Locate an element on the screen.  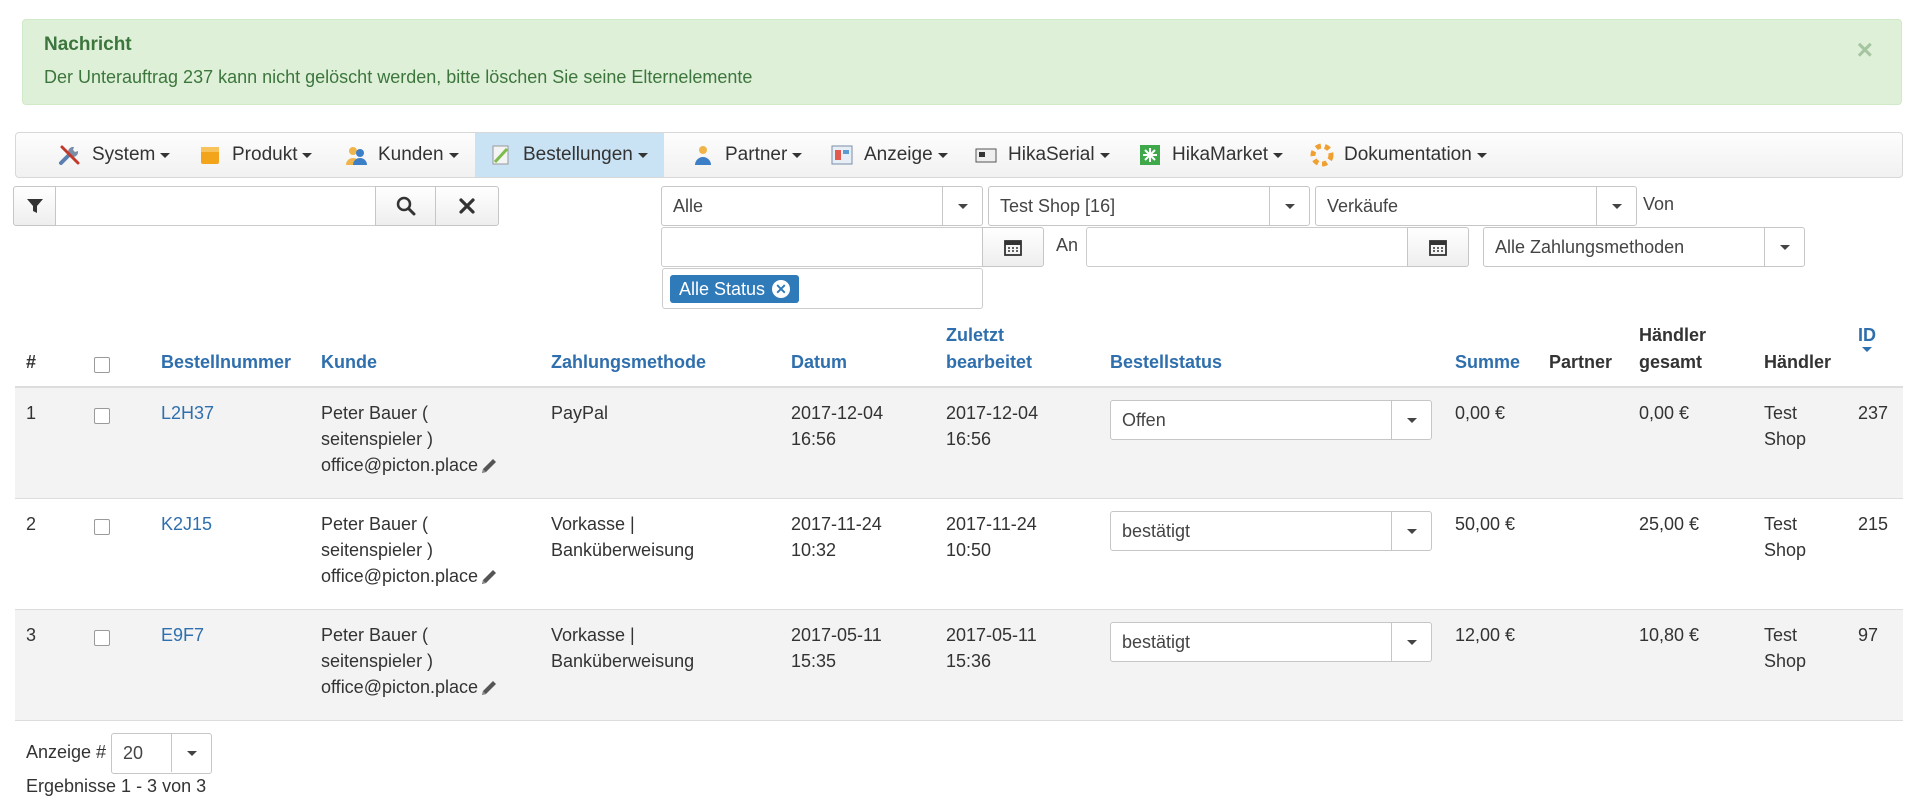
menu-kunden: Kunden is located at coordinates (401, 155).